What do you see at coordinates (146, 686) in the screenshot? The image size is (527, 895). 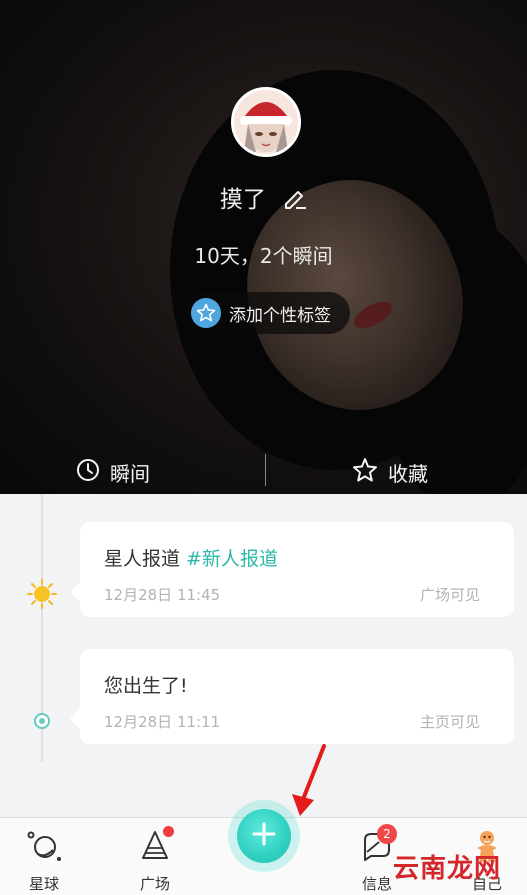 I see `moment-title: 您出生了!` at bounding box center [146, 686].